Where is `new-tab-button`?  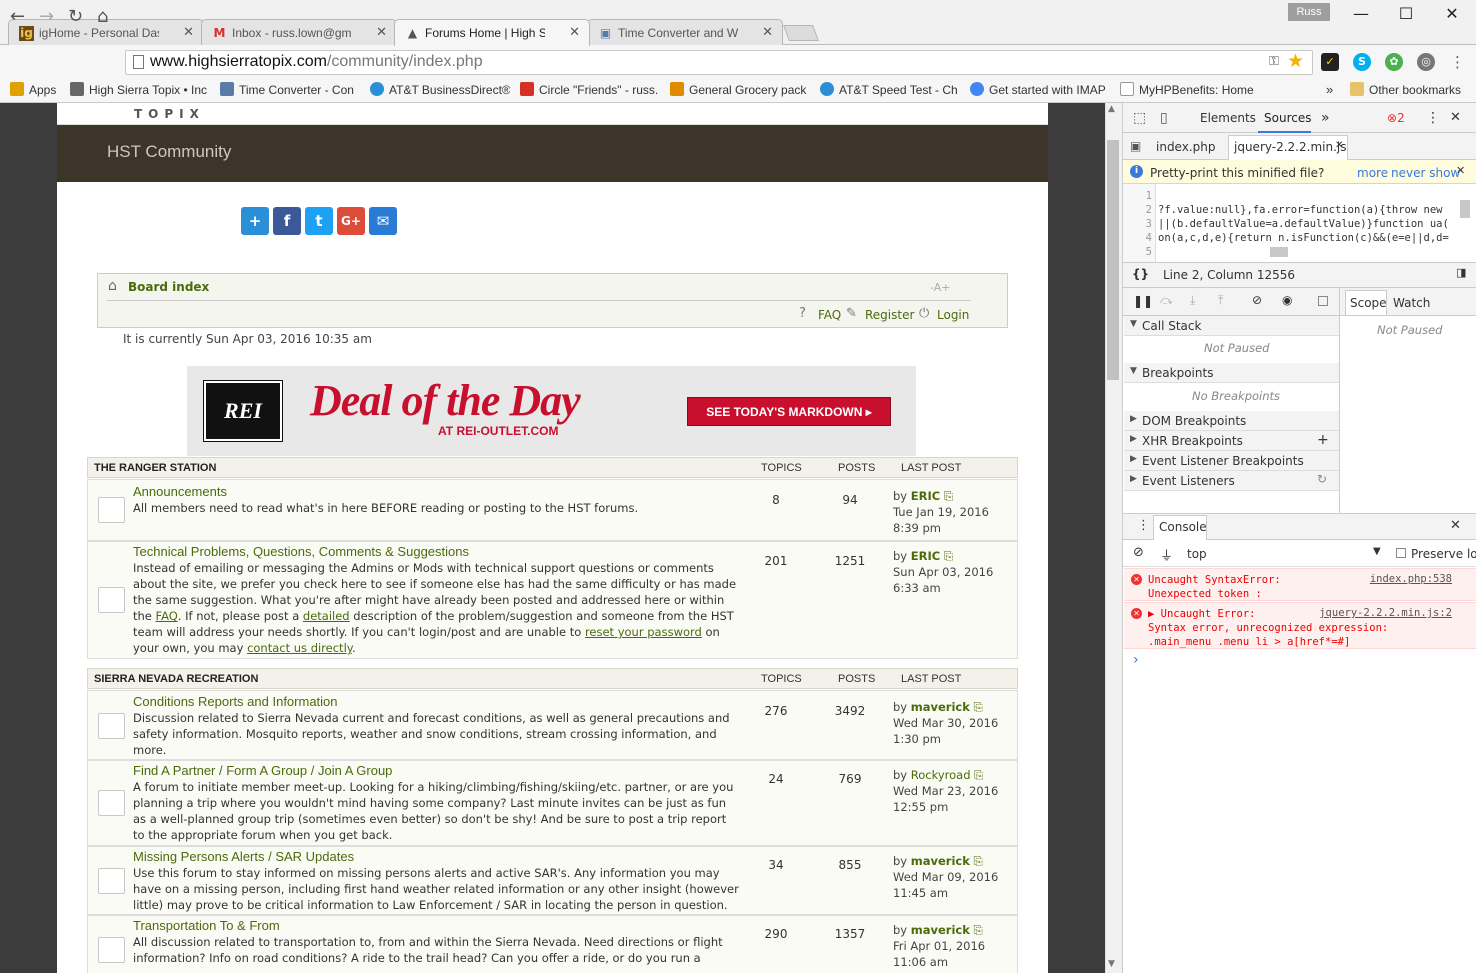 new-tab-button is located at coordinates (801, 33).